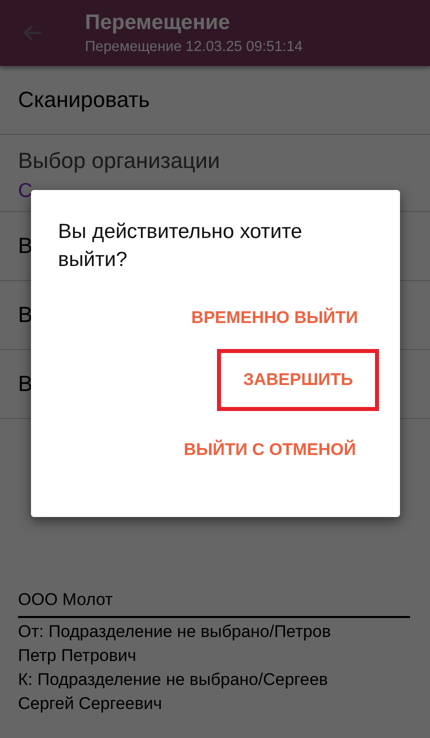 Image resolution: width=430 pixels, height=738 pixels. Describe the element at coordinates (175, 632) in the screenshot. I see `route-text: От: Подразделение не выбрано/Петров` at that location.